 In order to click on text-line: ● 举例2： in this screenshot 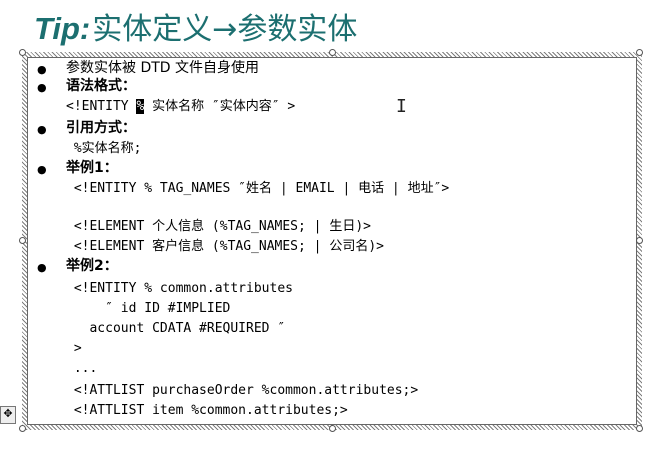, I will do `click(77, 266)`.